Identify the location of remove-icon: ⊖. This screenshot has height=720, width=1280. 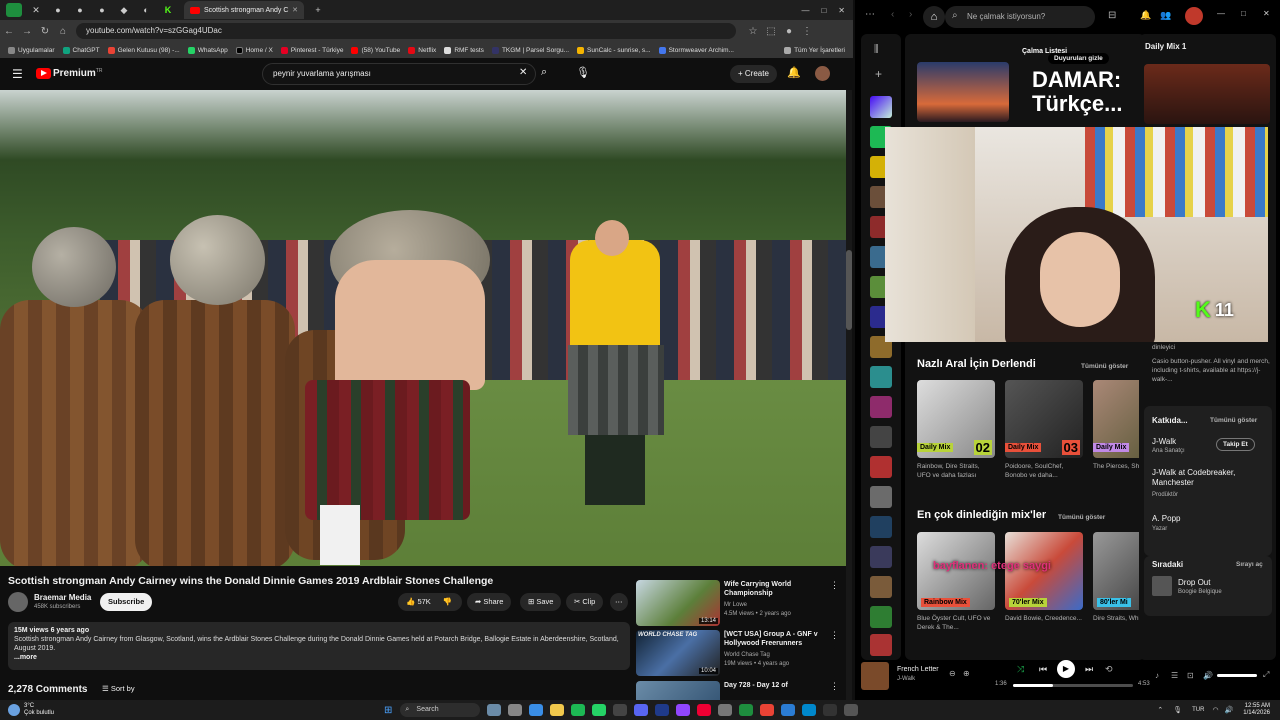
(952, 673).